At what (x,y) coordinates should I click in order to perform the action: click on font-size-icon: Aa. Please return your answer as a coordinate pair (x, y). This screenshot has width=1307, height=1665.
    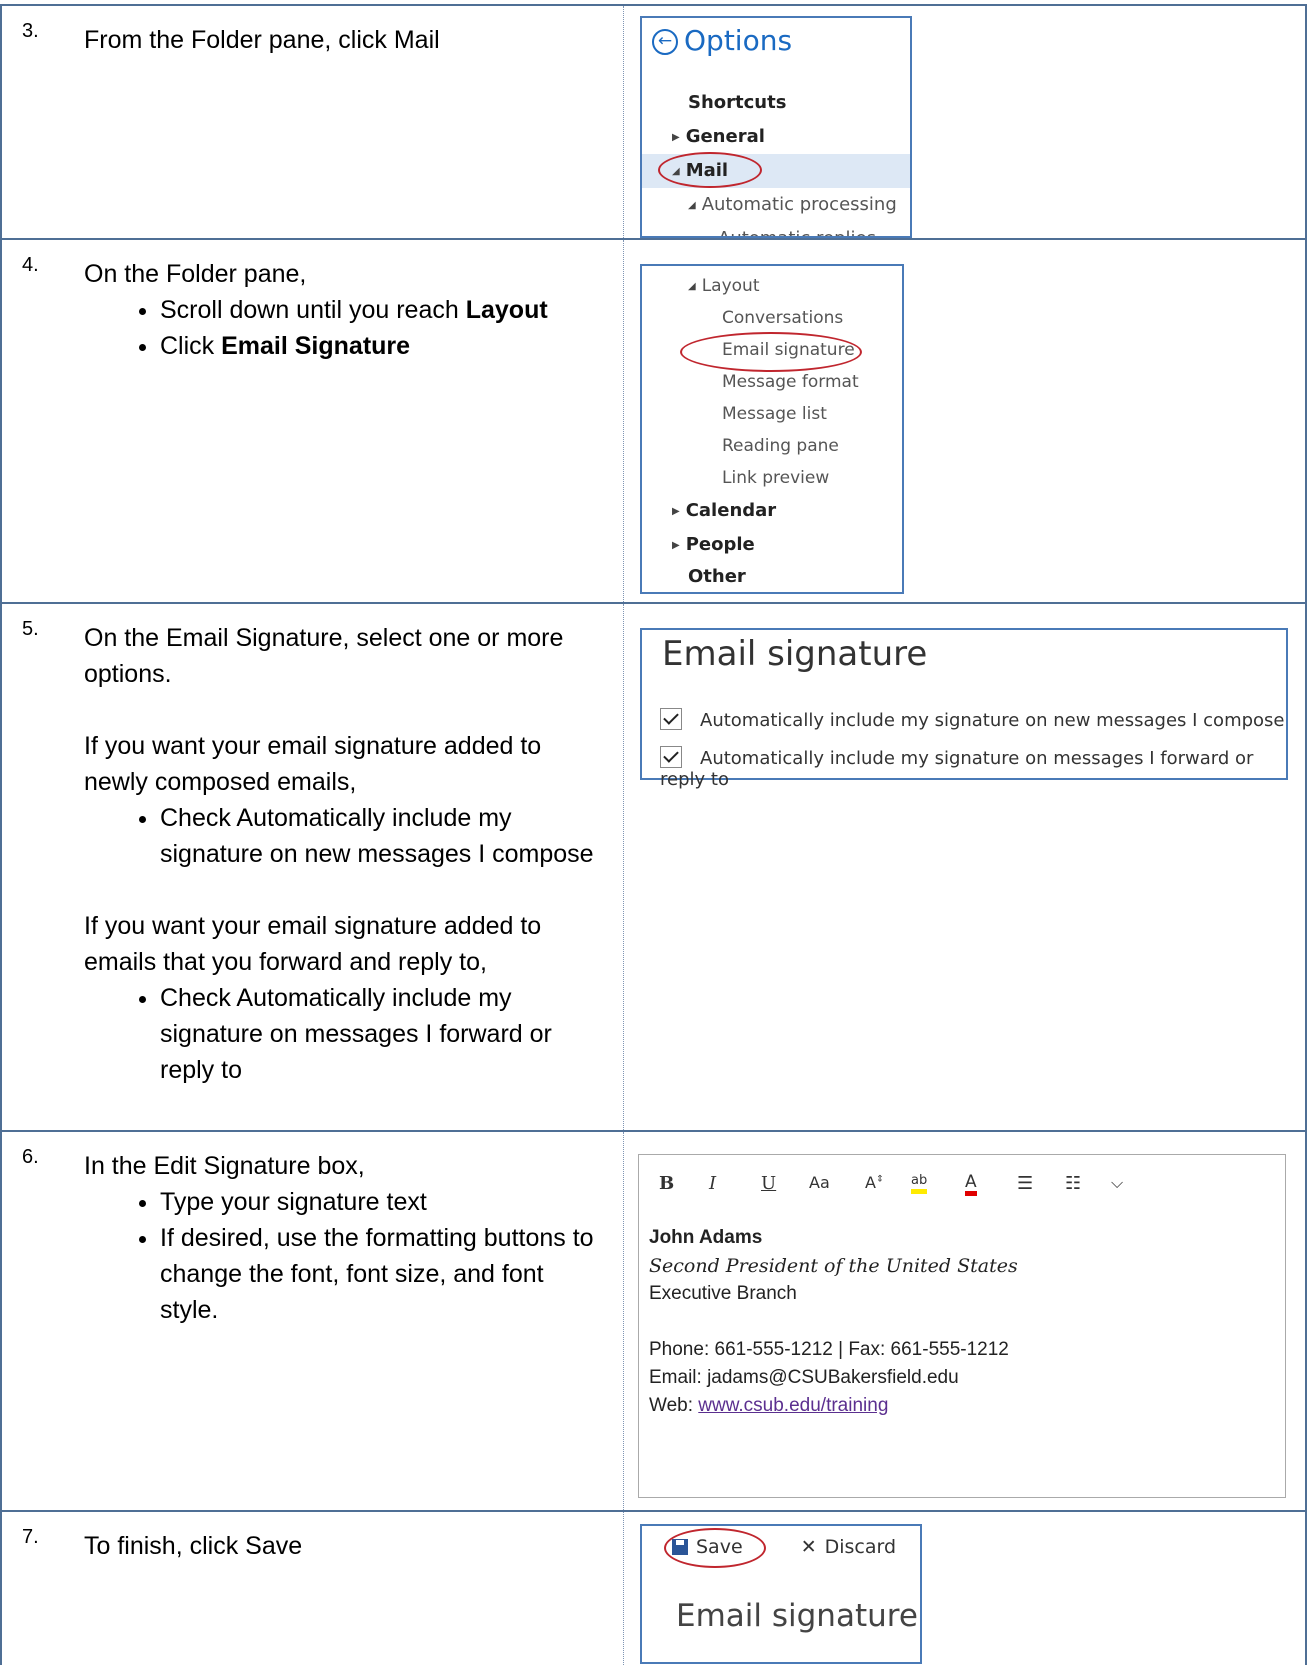
    Looking at the image, I should click on (819, 1182).